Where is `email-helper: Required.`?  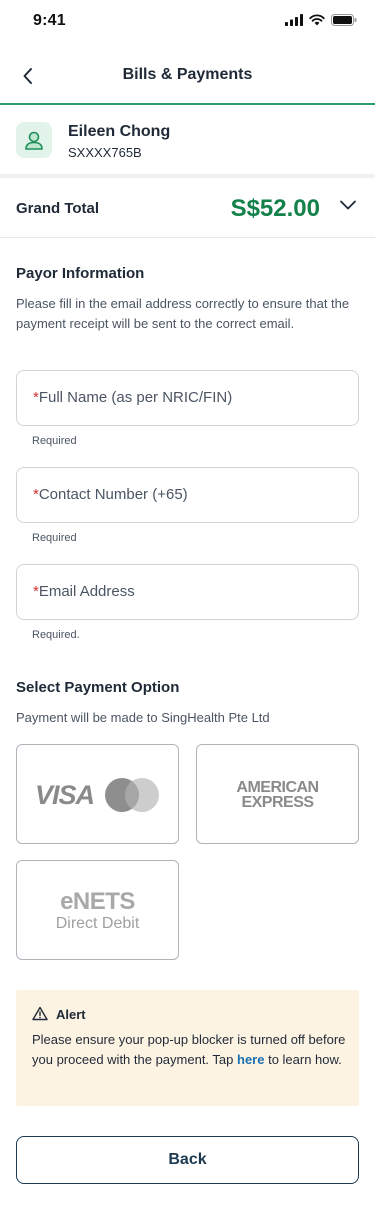
email-helper: Required. is located at coordinates (56, 635).